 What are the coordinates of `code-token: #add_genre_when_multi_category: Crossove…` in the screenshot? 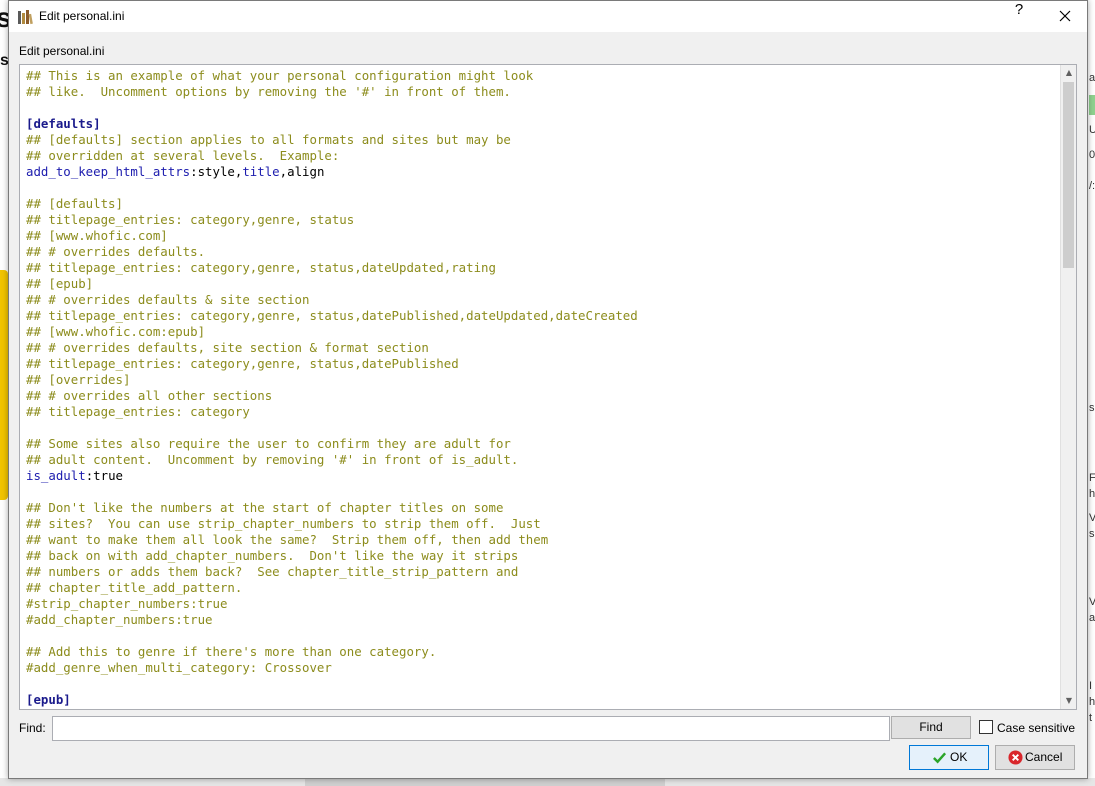 It's located at (179, 667).